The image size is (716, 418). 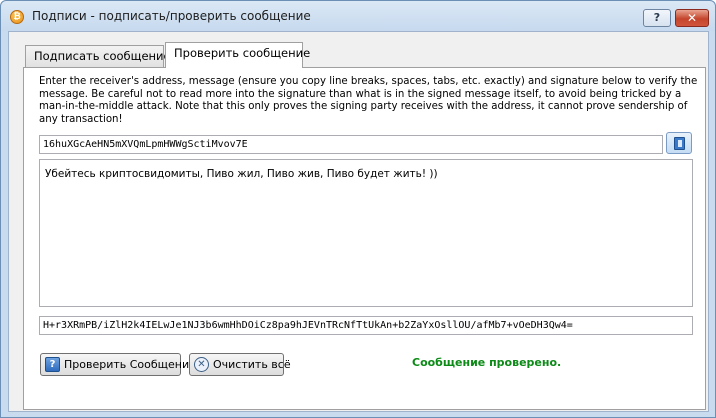 I want to click on address-book-button, so click(x=679, y=143).